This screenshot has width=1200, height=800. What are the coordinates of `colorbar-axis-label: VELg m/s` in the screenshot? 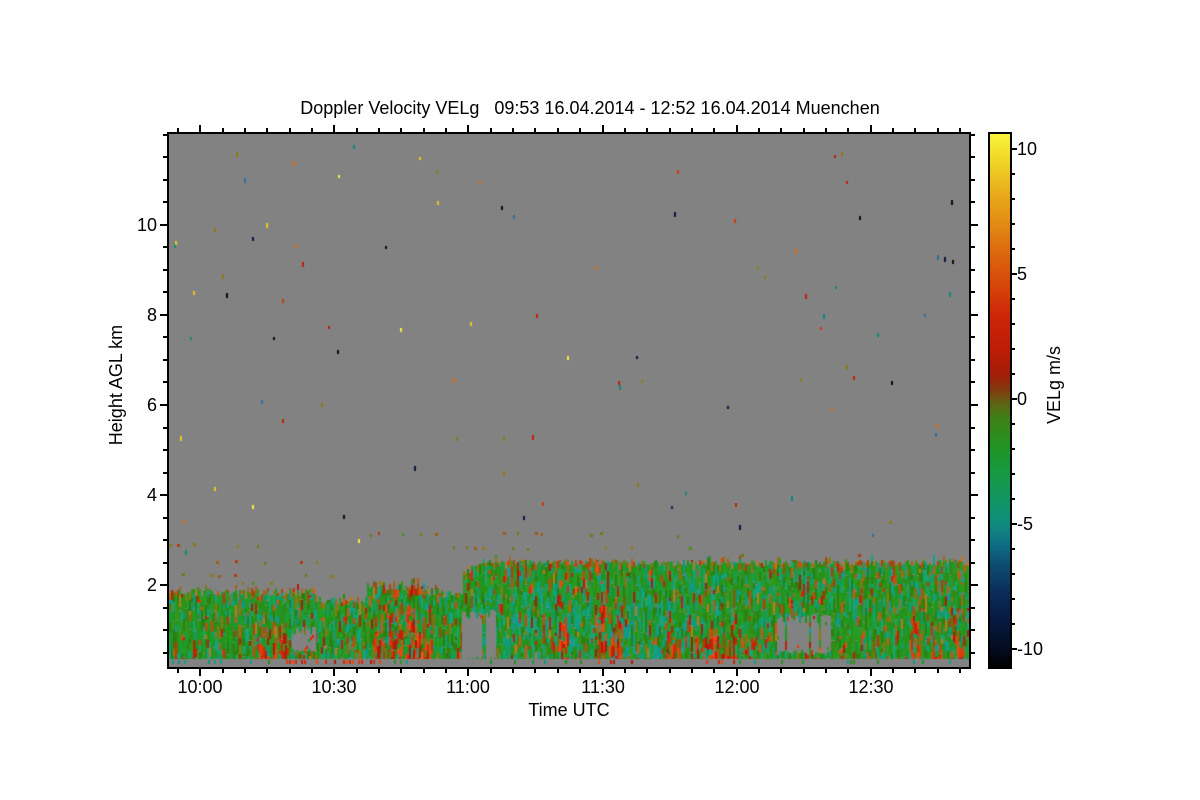 It's located at (1054, 385).